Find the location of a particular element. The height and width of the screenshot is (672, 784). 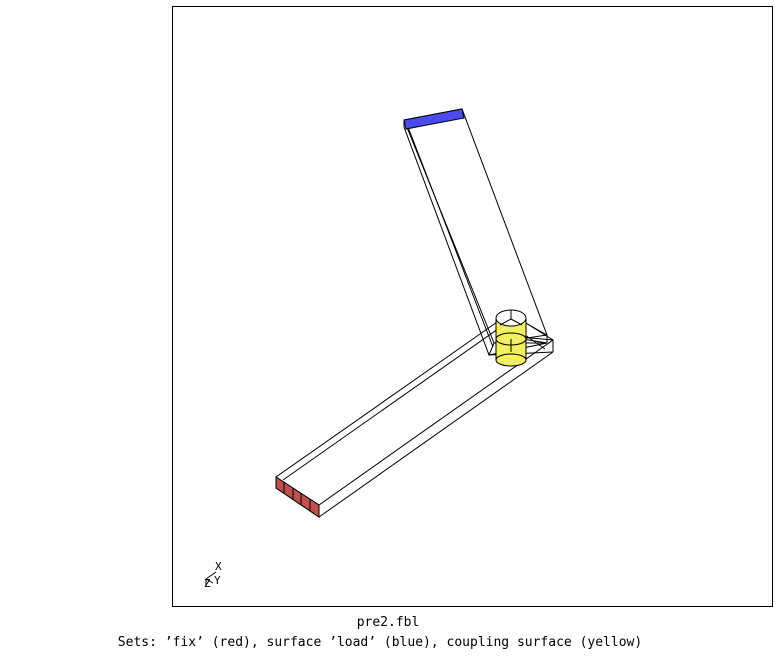

file-name: pre2.fbl is located at coordinates (392, 623).